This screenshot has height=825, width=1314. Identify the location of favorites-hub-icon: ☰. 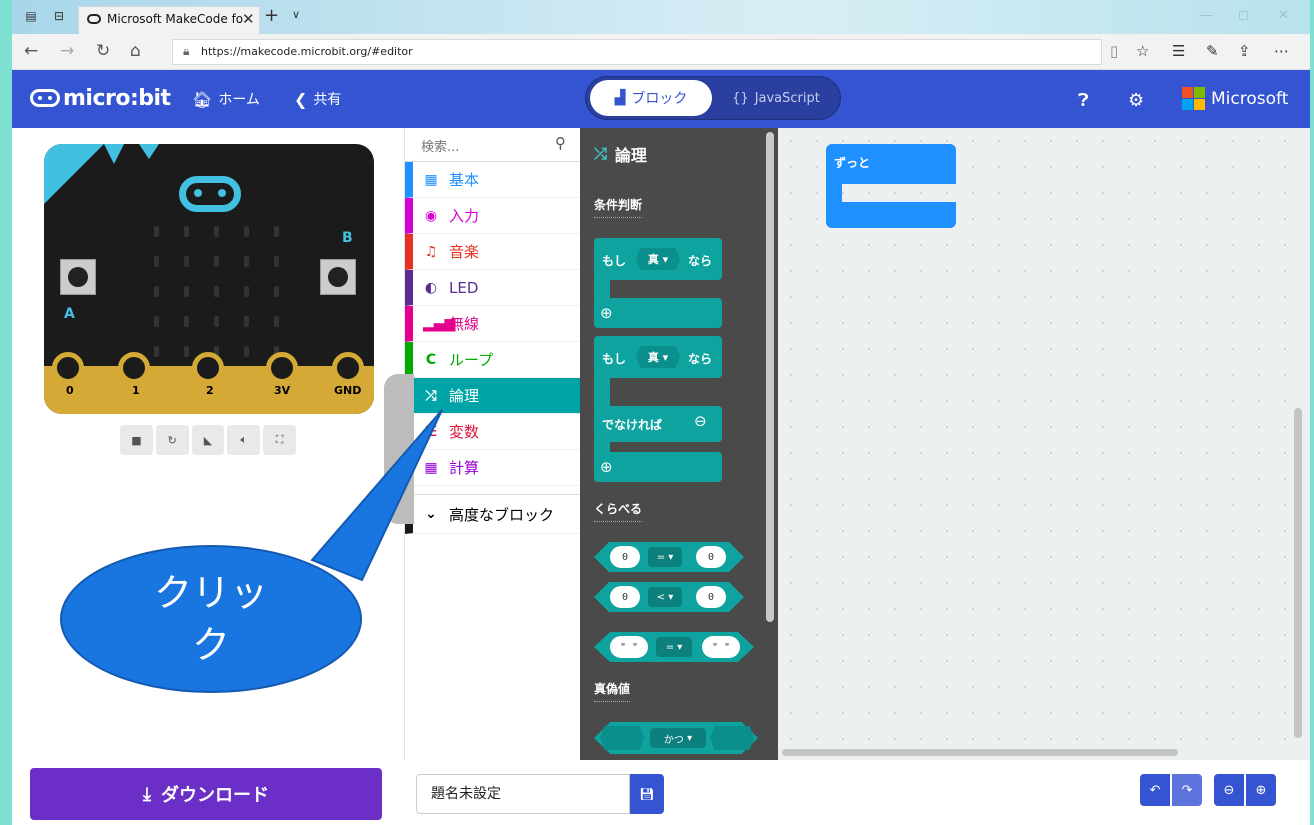
(1178, 51).